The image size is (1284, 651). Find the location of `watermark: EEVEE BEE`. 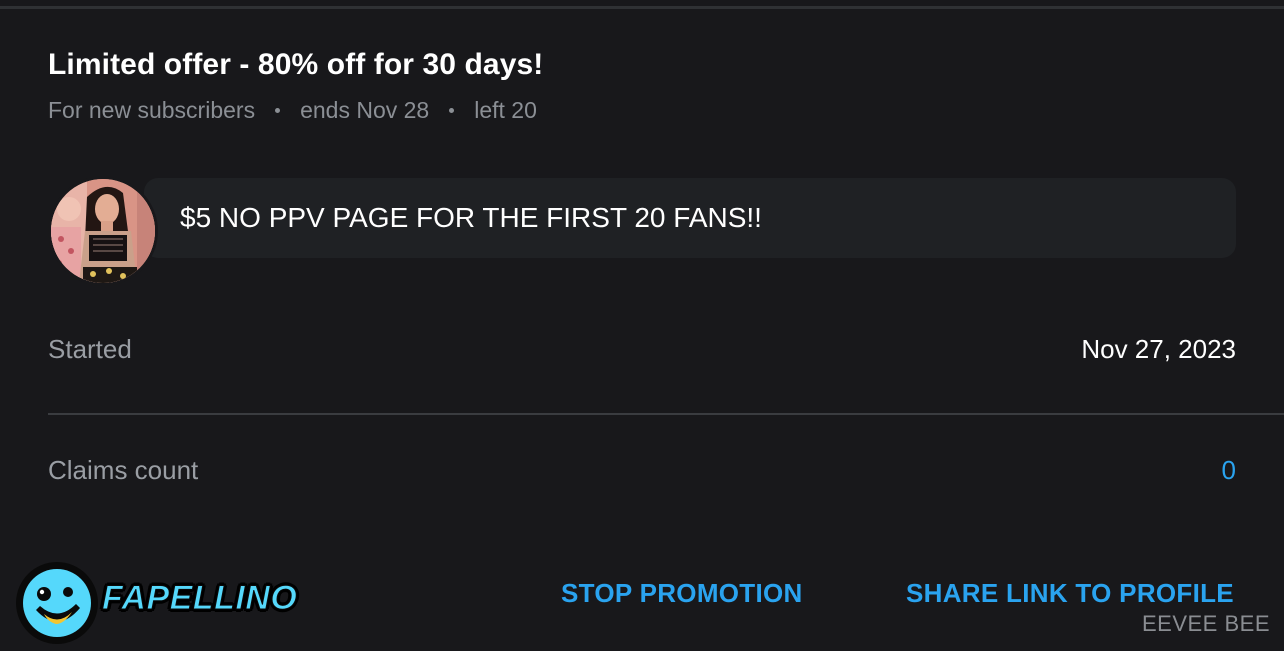

watermark: EEVEE BEE is located at coordinates (1205, 623).